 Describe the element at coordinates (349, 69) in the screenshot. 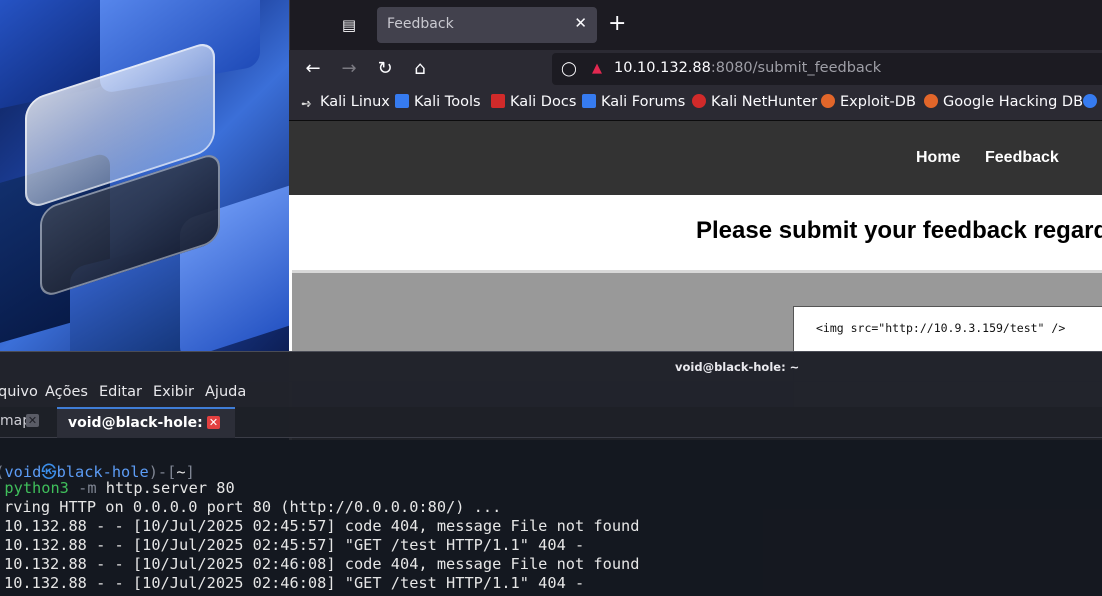

I see `forward-arrow-icon: →` at that location.